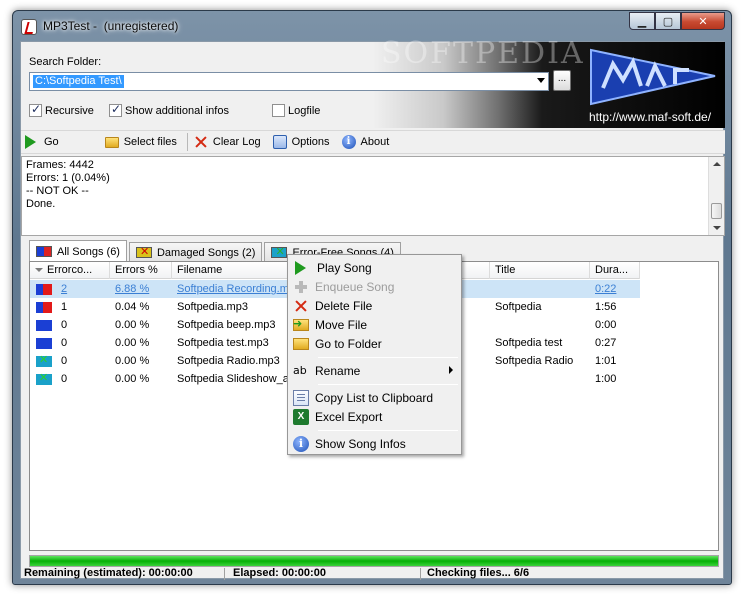  I want to click on logfile-label: Logfile, so click(304, 110).